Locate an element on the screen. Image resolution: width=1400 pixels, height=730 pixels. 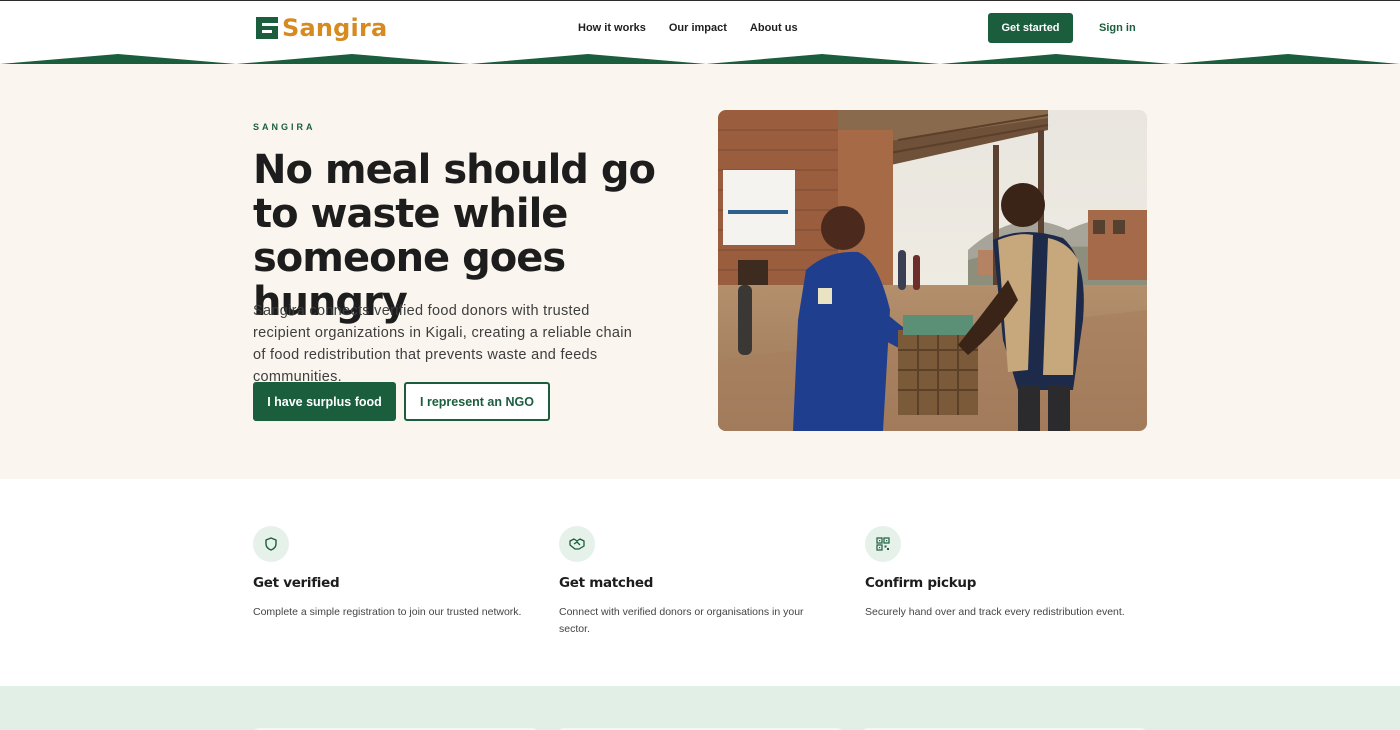
shield-icon is located at coordinates (271, 544).